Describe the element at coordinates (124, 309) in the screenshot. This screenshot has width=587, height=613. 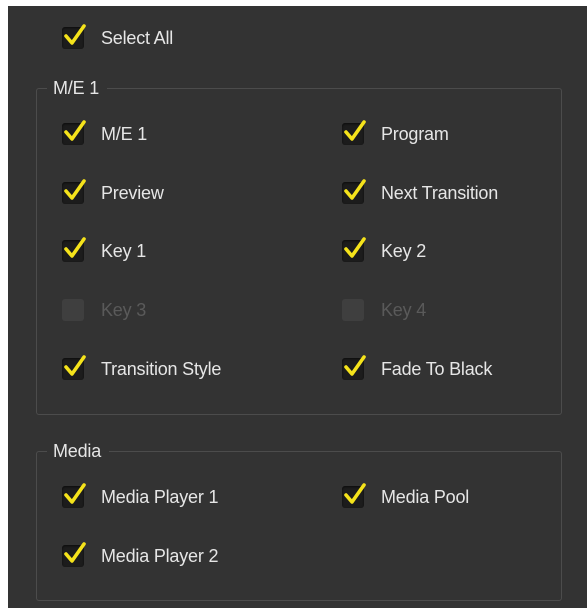
I see `checkbox-label: Key 3` at that location.